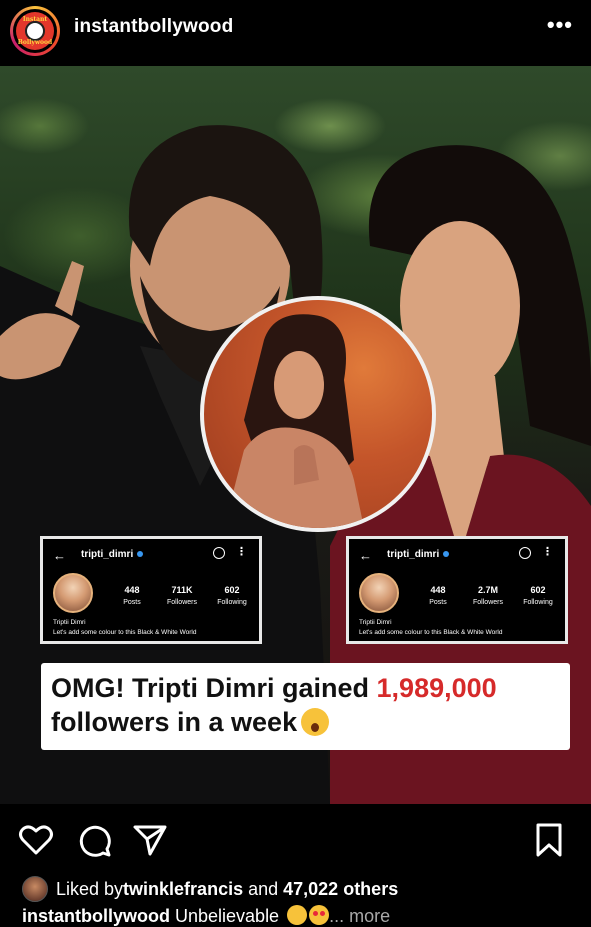 The image size is (591, 927). I want to click on bookmark-icon, so click(549, 840).